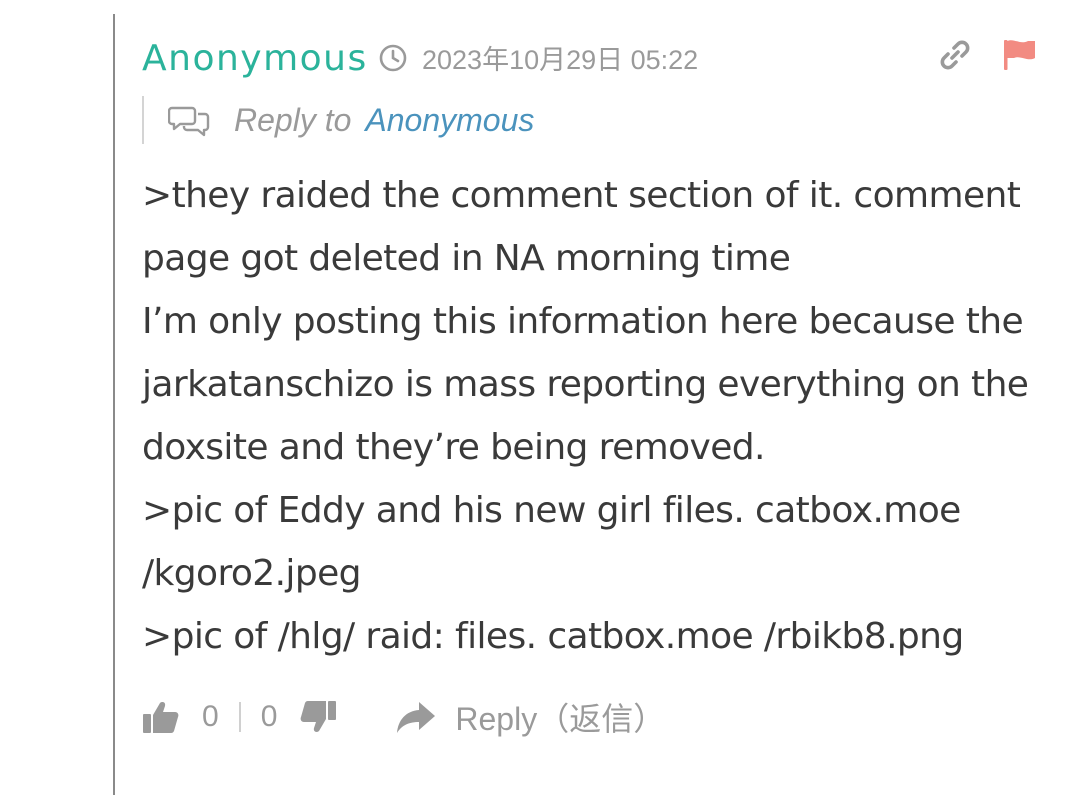 The image size is (1080, 795). What do you see at coordinates (269, 716) in the screenshot?
I see `downvote-count: 0` at bounding box center [269, 716].